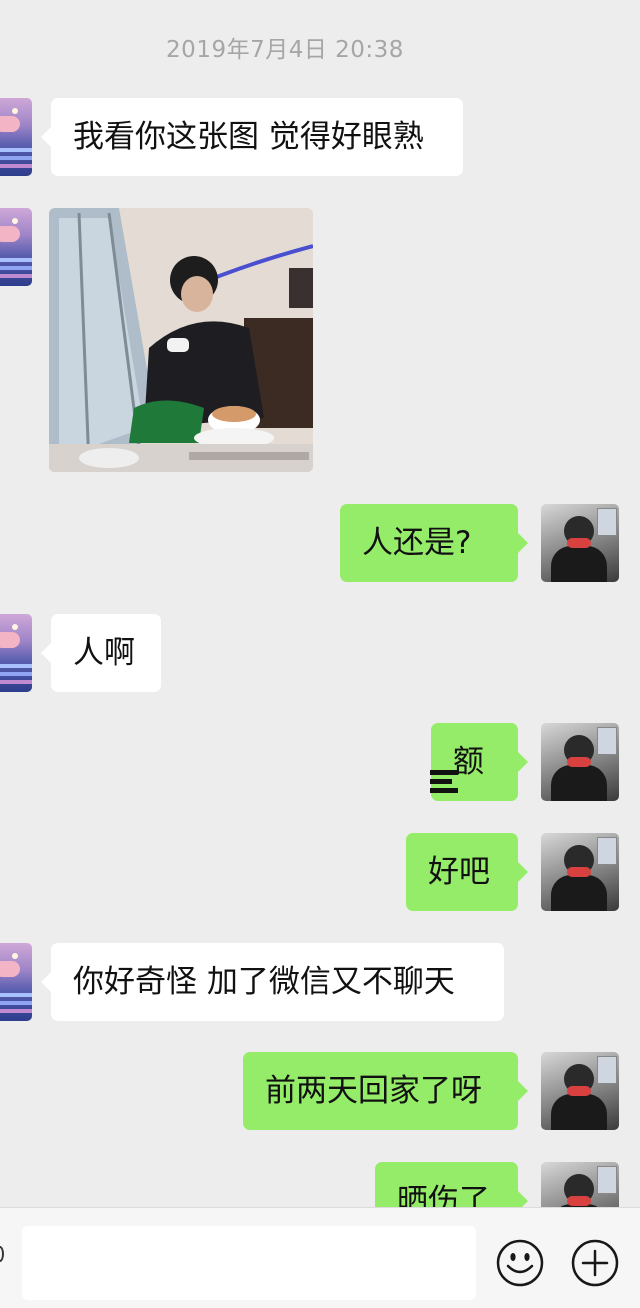 This screenshot has height=1308, width=640. I want to click on message-bubble-received: 你好奇怪 加了微信又不聊天, so click(272, 982).